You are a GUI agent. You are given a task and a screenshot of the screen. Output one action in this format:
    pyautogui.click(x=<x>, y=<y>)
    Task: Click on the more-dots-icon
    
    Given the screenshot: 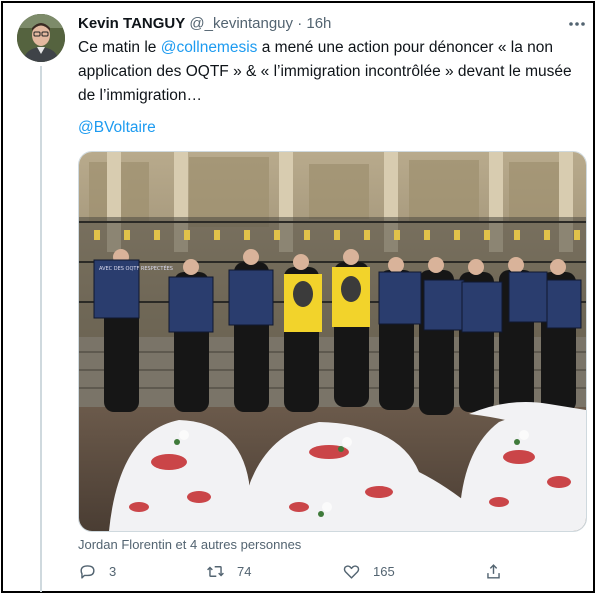 What is the action you would take?
    pyautogui.click(x=577, y=24)
    